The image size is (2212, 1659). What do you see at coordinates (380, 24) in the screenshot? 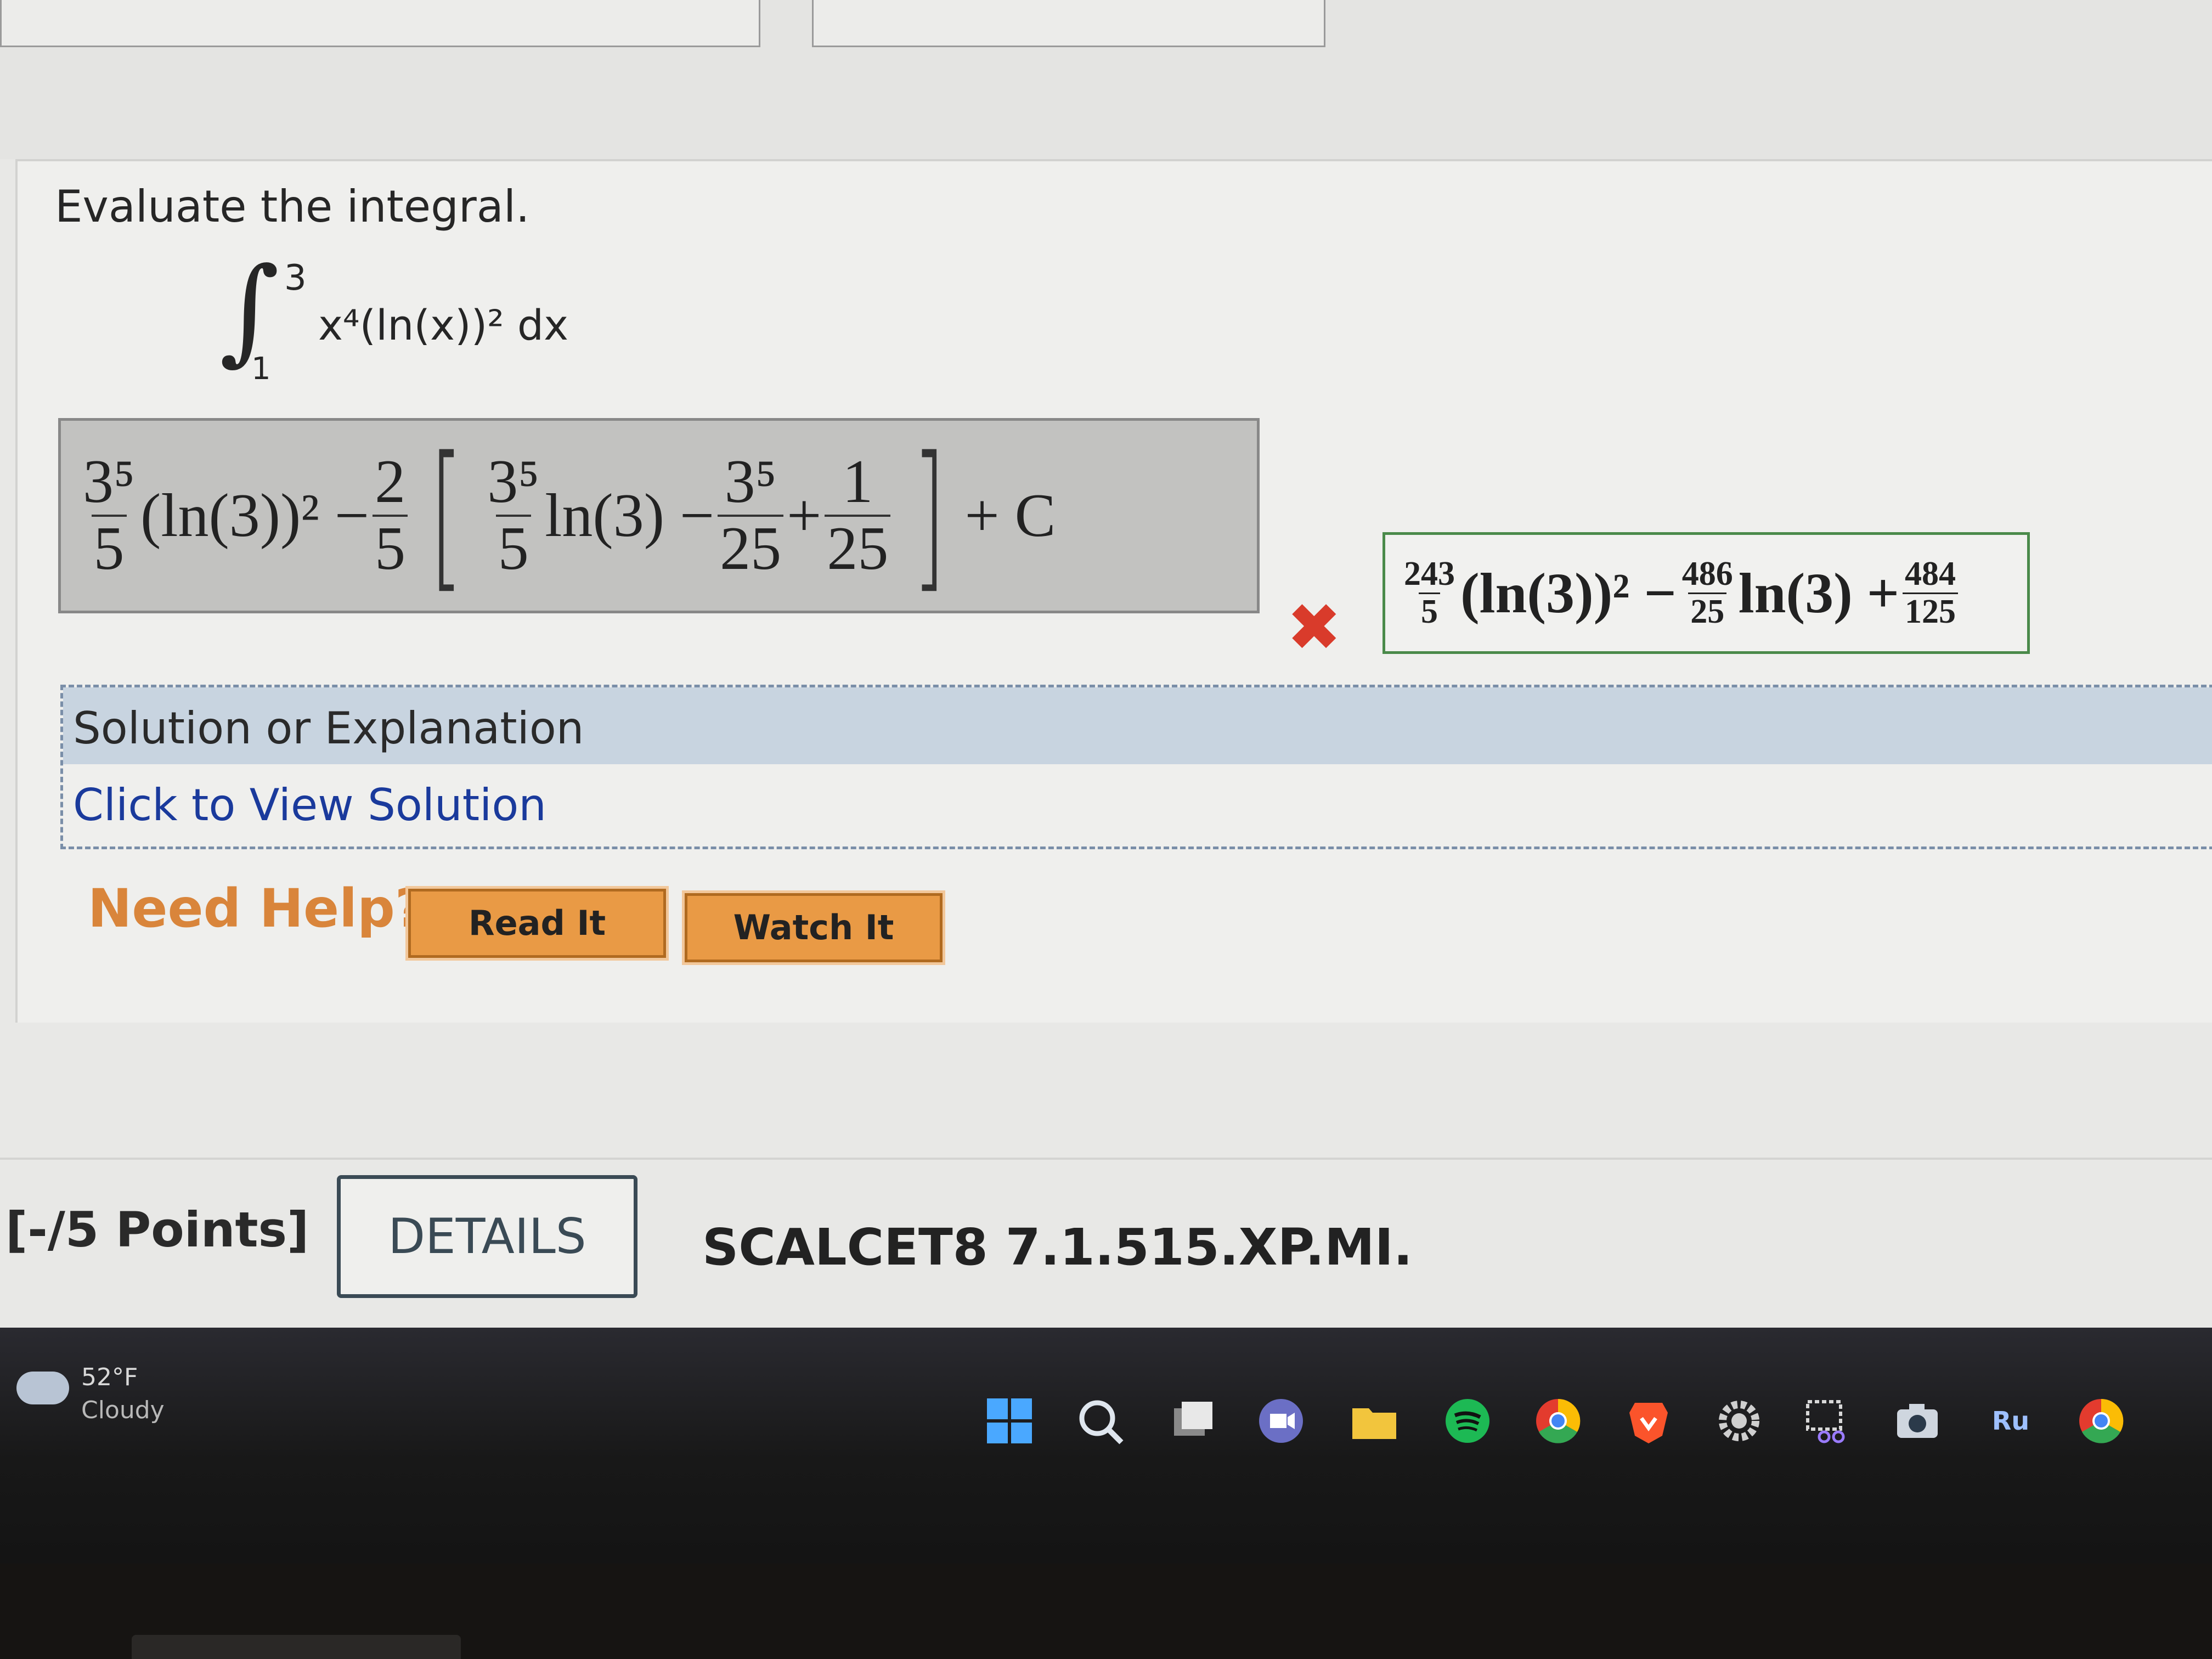
I see `previous-answer-box` at bounding box center [380, 24].